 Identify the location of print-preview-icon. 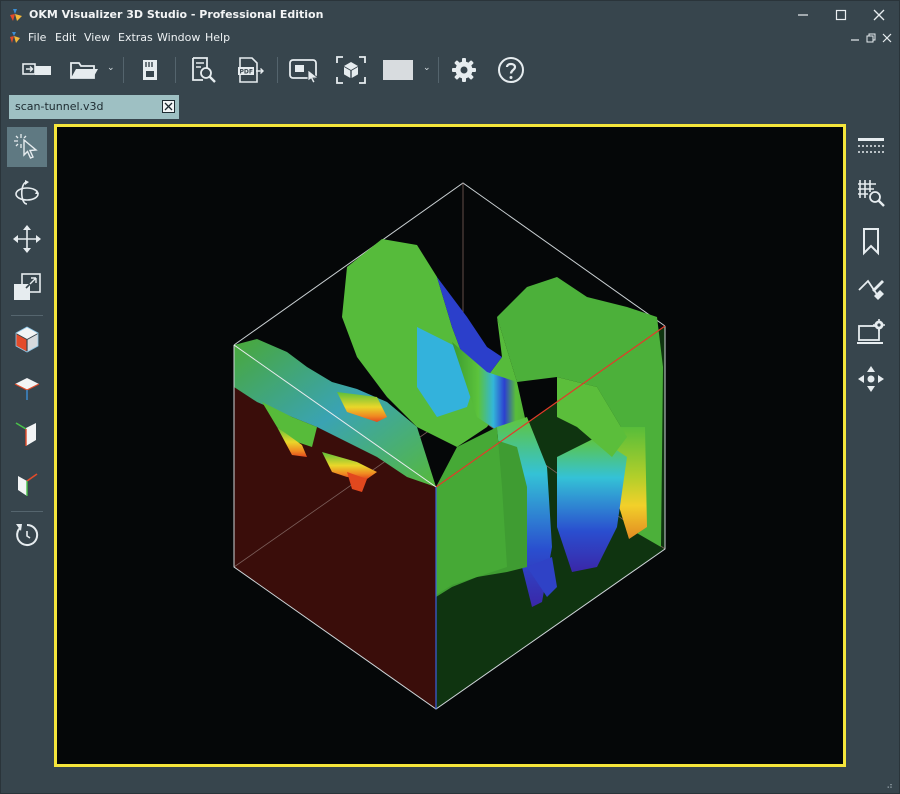
(204, 70).